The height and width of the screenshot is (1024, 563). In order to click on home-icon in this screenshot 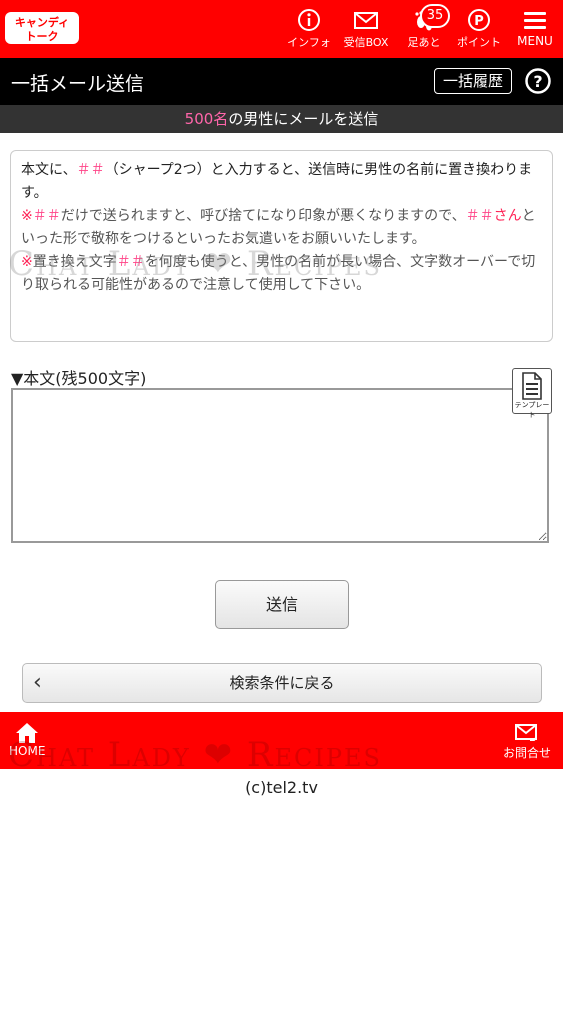, I will do `click(27, 733)`.